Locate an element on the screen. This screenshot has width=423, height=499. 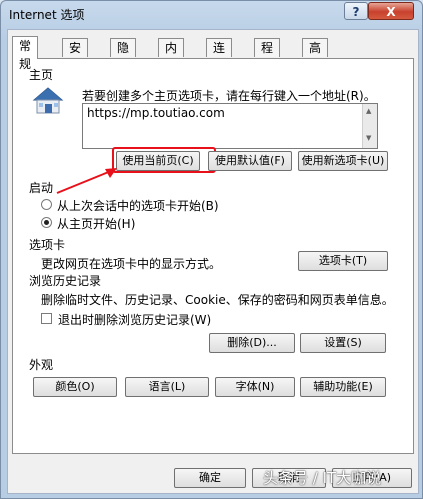
tab-connections: 连接 is located at coordinates (219, 55).